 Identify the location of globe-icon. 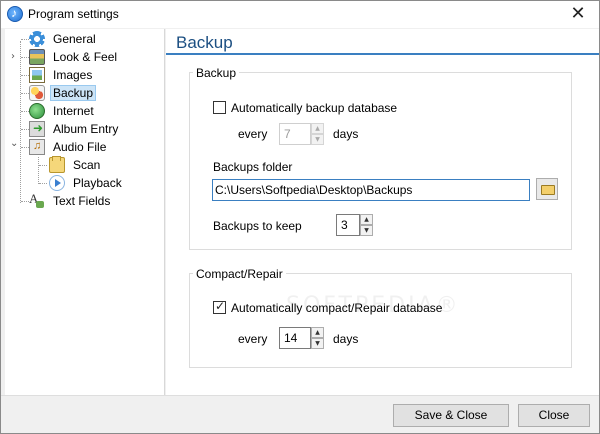
(37, 111).